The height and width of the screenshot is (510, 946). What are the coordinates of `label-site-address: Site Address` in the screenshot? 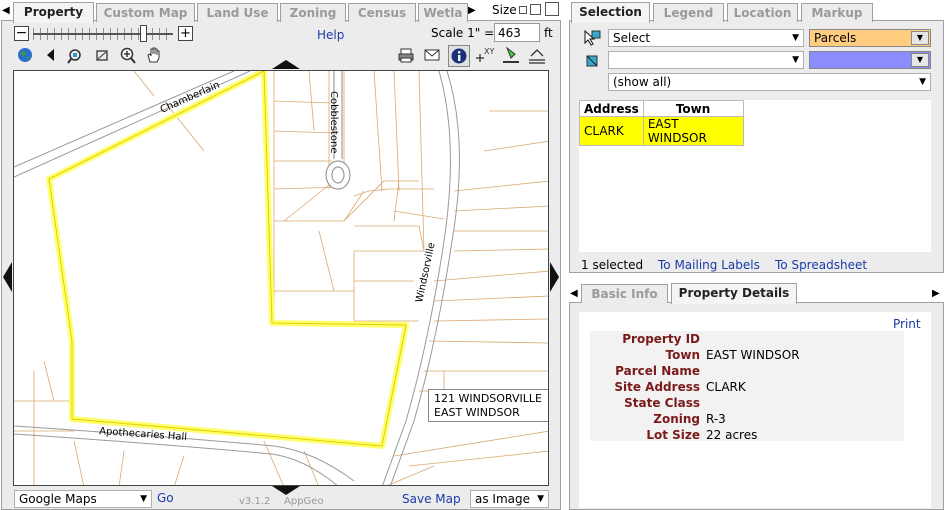 It's located at (657, 387).